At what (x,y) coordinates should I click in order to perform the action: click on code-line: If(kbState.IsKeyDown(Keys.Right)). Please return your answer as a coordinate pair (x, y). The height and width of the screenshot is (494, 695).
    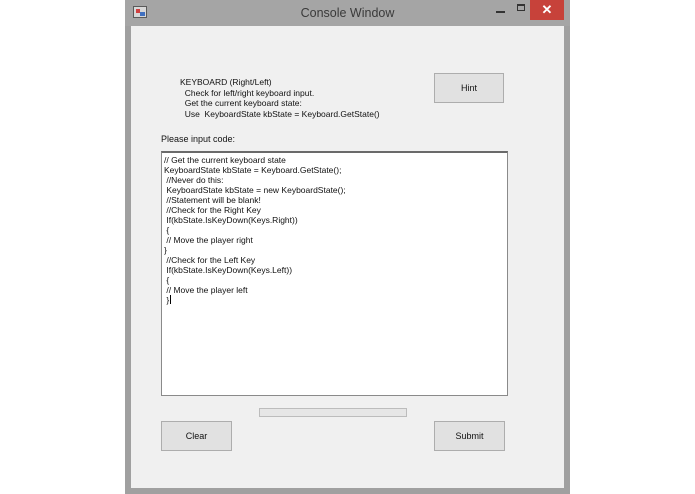
    Looking at the image, I should click on (231, 220).